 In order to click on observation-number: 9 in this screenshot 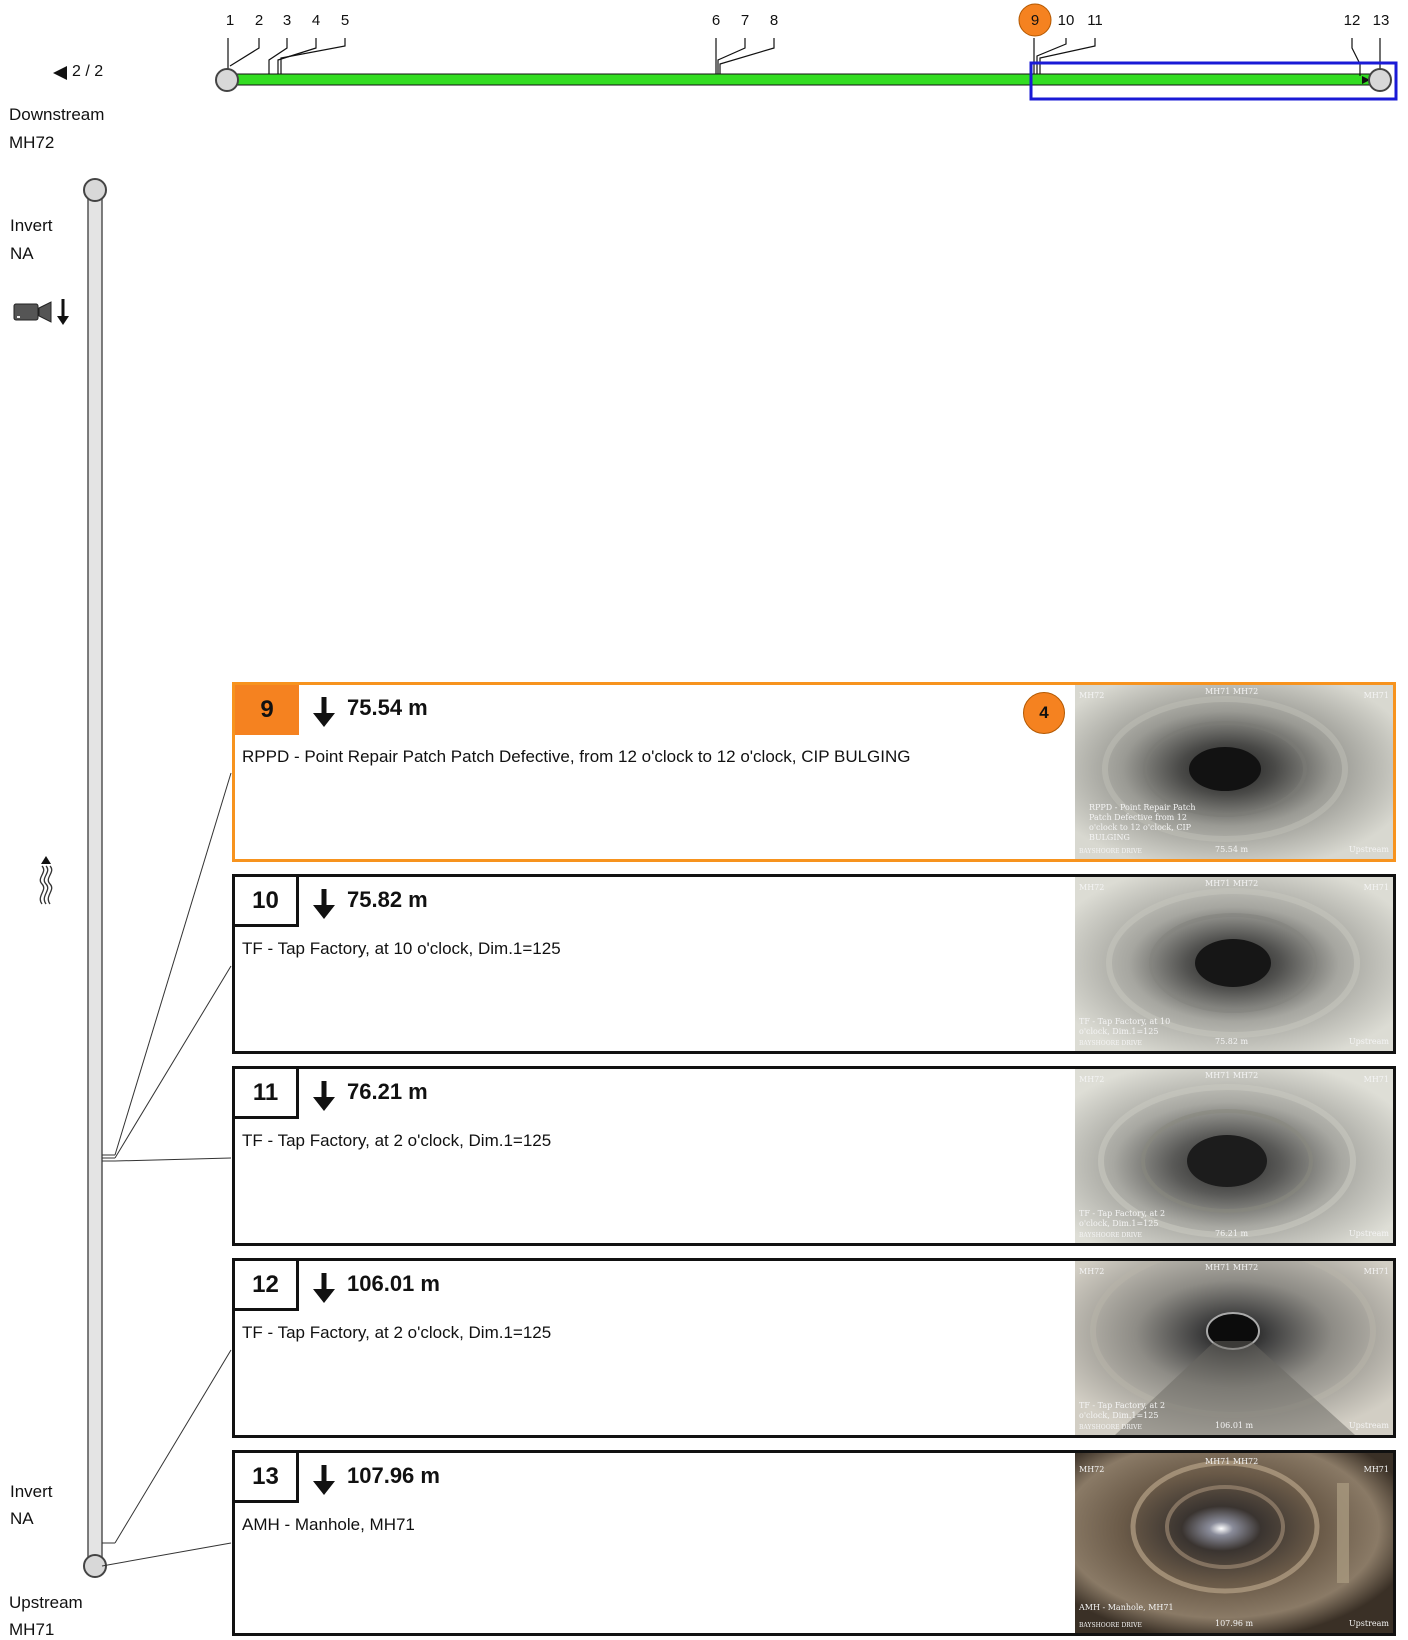, I will do `click(267, 710)`.